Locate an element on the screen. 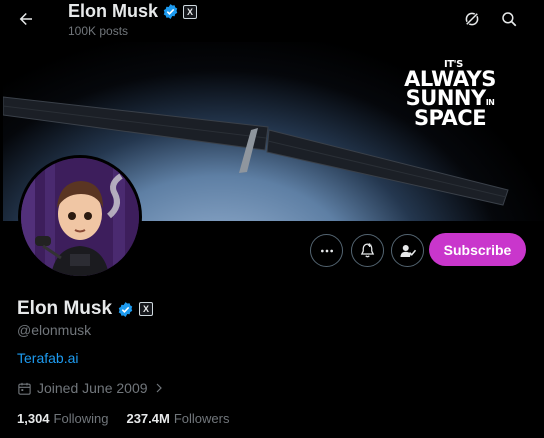  top-bar: Elon Musk X 100K posts is located at coordinates (272, 21).